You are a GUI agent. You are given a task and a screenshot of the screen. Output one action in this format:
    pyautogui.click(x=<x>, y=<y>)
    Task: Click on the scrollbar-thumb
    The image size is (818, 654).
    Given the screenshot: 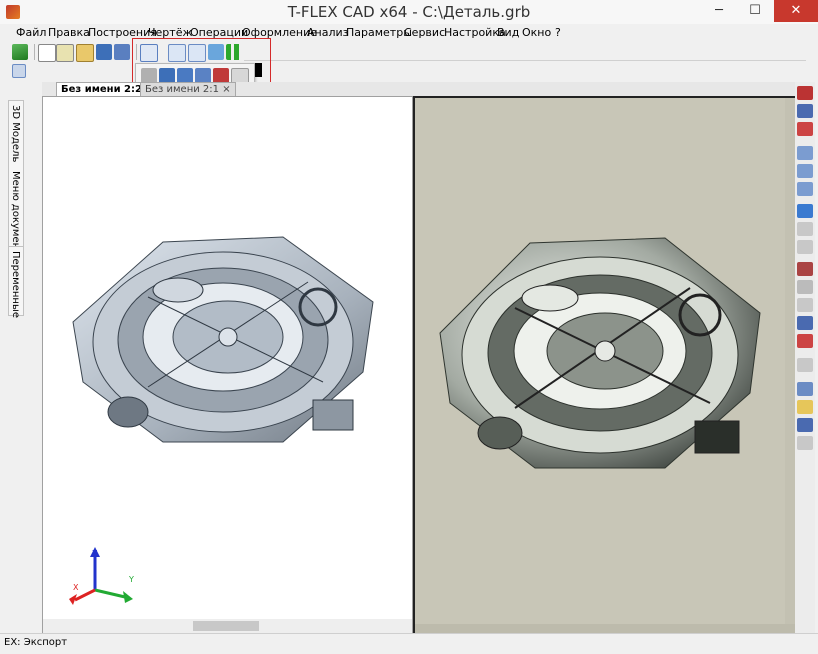 What is the action you would take?
    pyautogui.click(x=226, y=626)
    